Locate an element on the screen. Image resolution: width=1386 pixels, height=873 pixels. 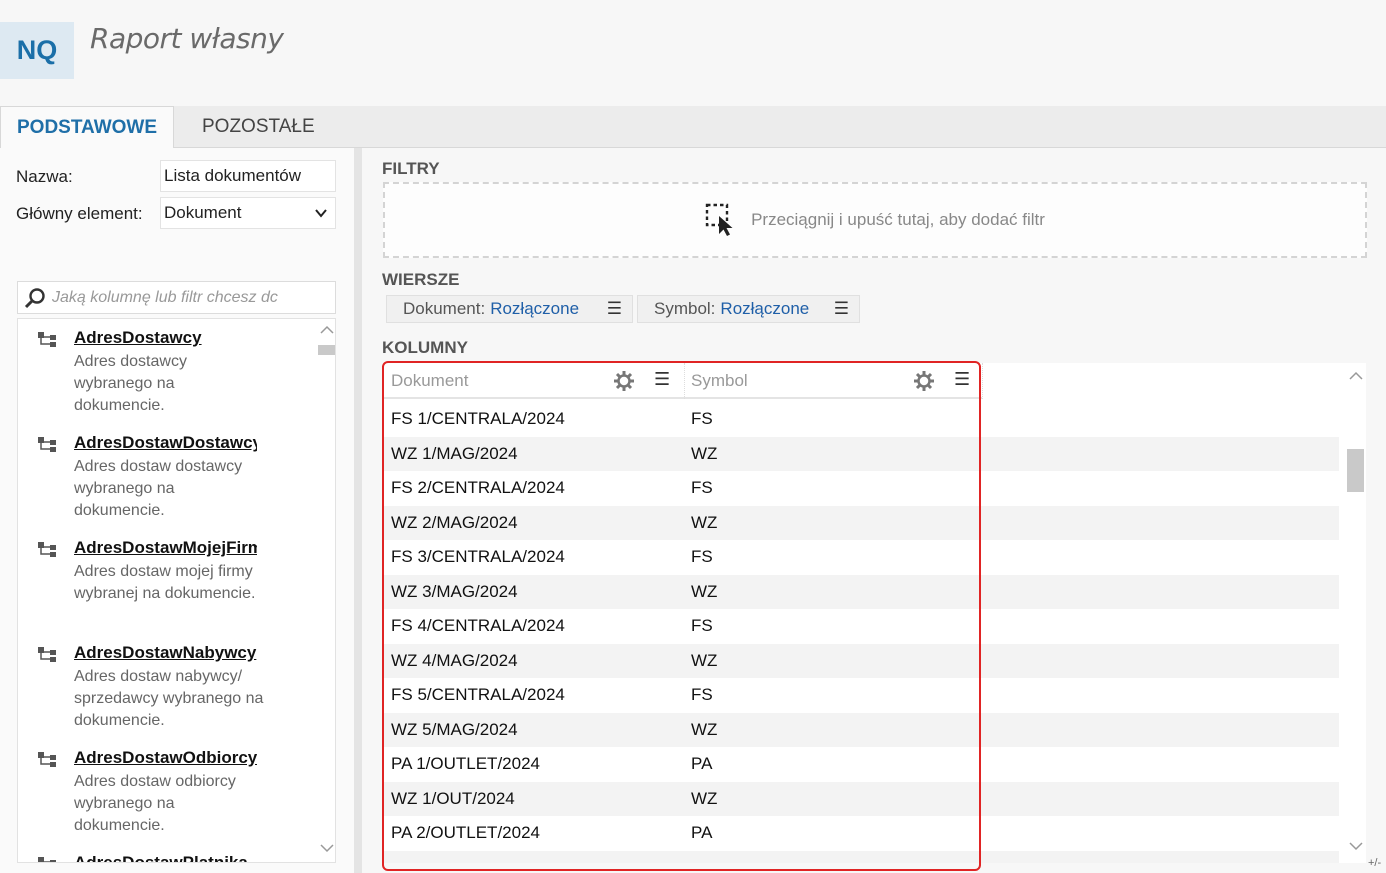
page-title: Raport własny is located at coordinates (187, 38).